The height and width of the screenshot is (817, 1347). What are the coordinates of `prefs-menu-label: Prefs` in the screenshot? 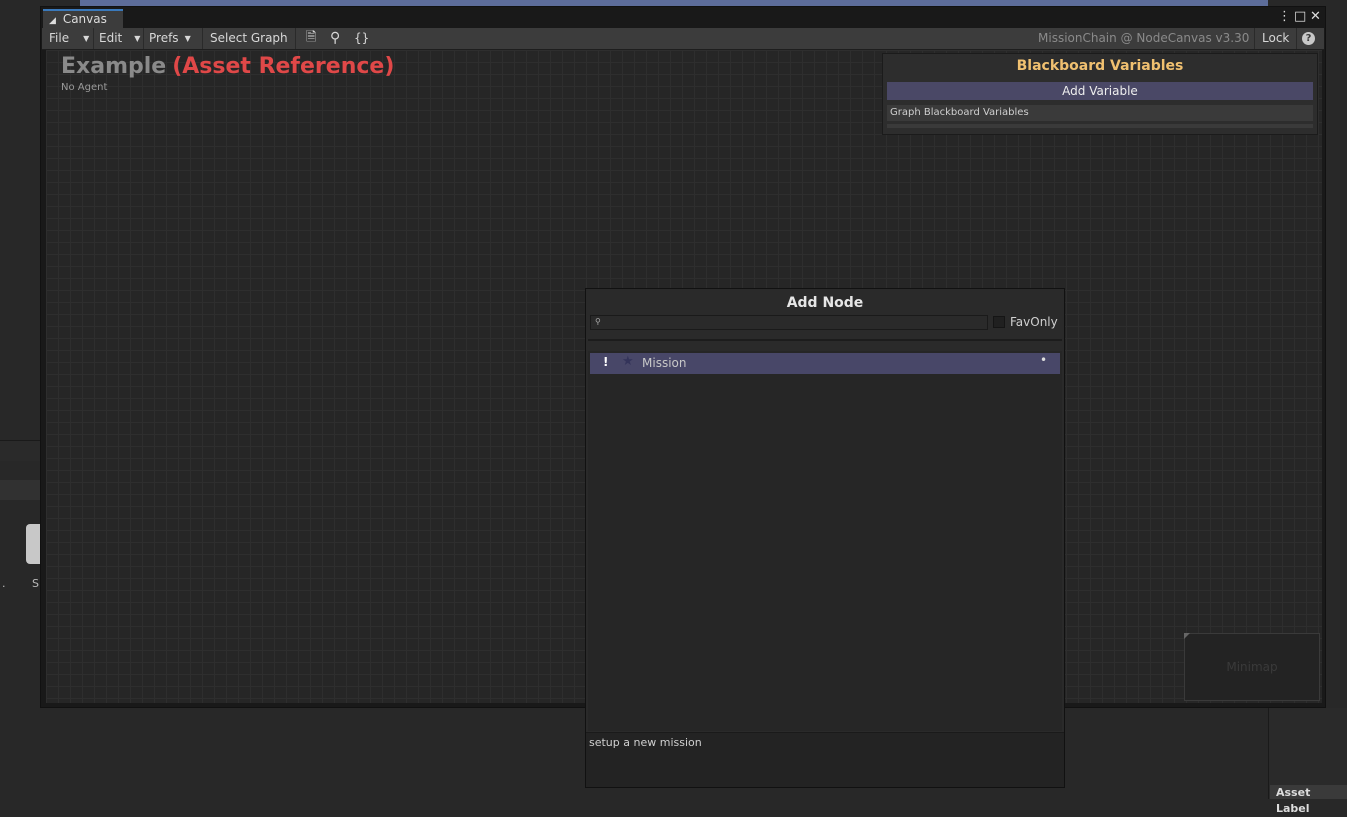 It's located at (164, 38).